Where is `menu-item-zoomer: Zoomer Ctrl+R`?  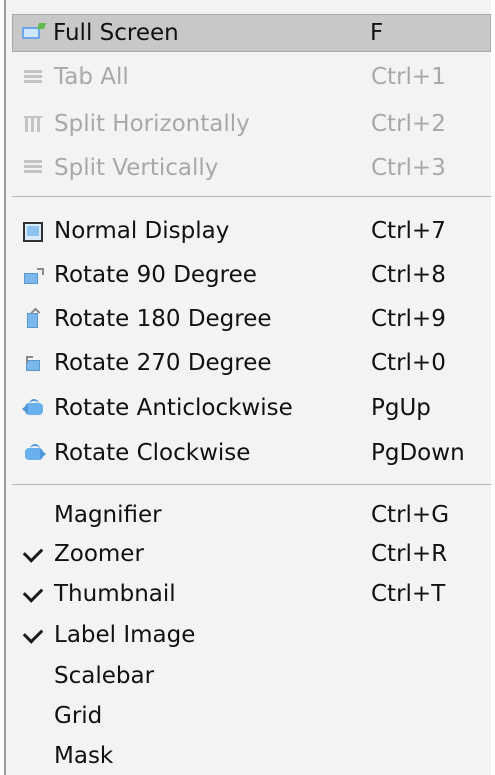 menu-item-zoomer: Zoomer Ctrl+R is located at coordinates (252, 554).